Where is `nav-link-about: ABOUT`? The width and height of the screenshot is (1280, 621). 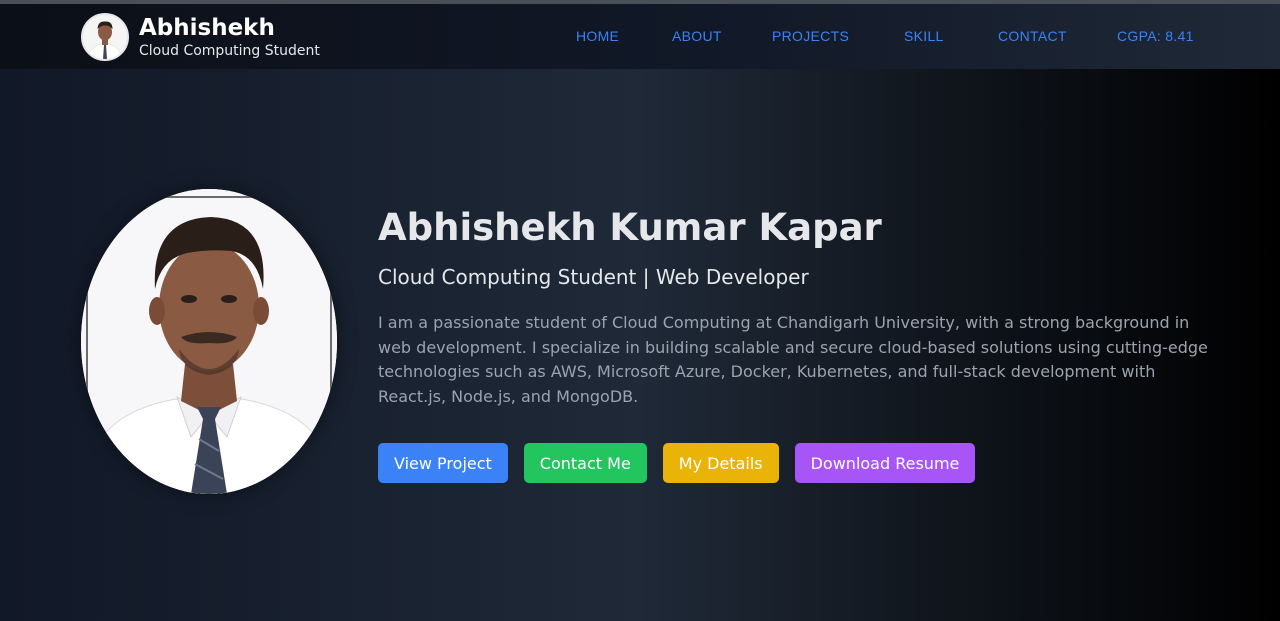 nav-link-about: ABOUT is located at coordinates (697, 36).